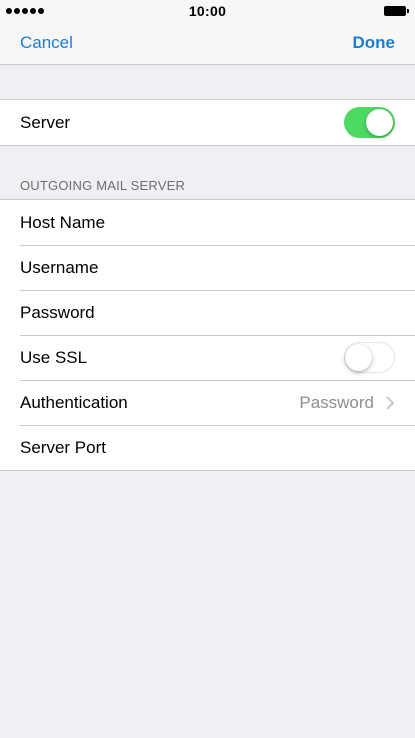 The image size is (415, 738). What do you see at coordinates (207, 267) in the screenshot?
I see `username-row: Username` at bounding box center [207, 267].